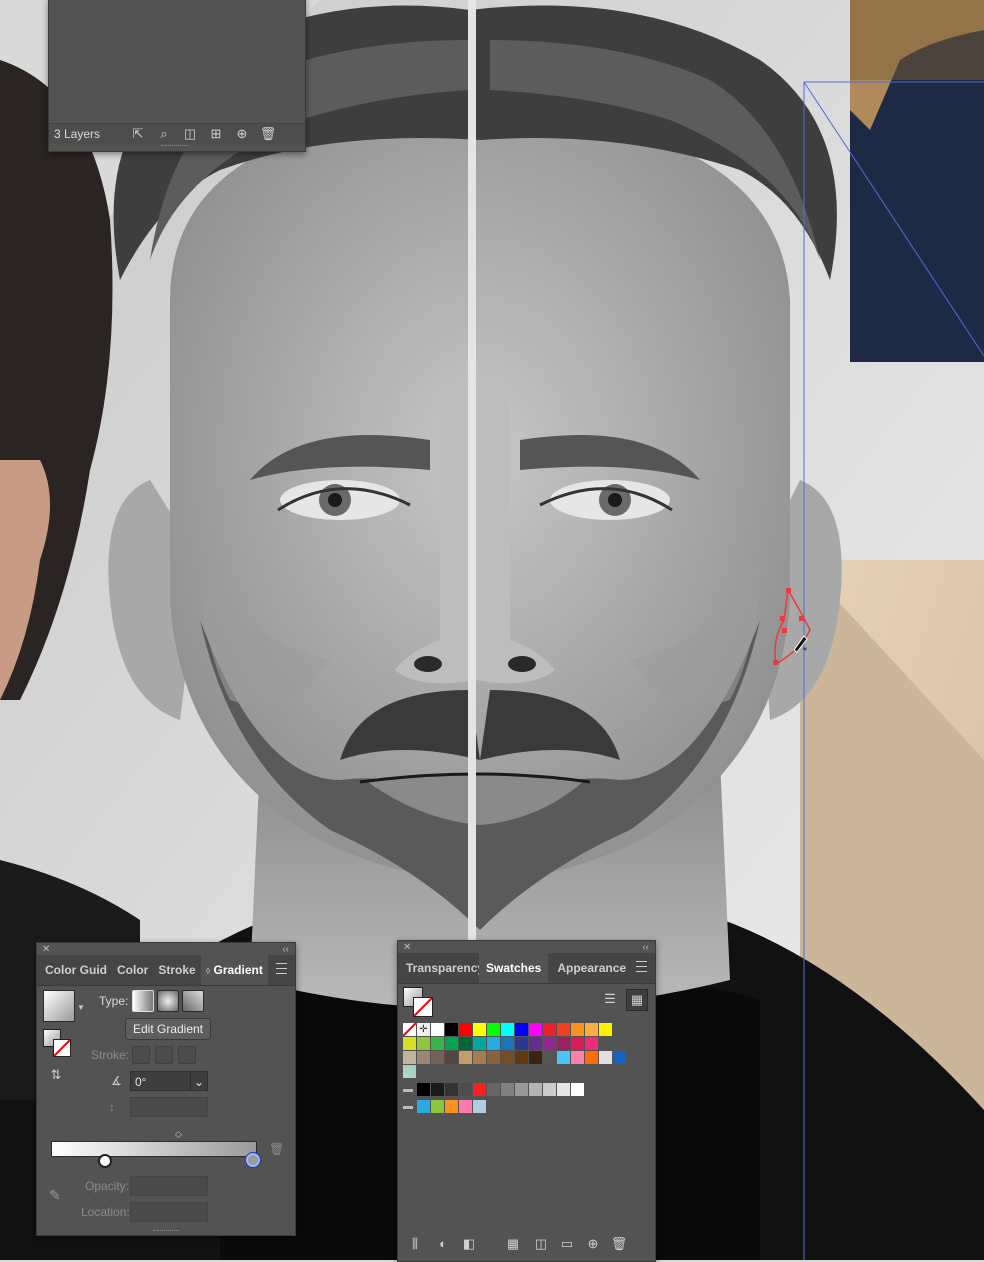  I want to click on edit-gradient-button: Edit Gradient, so click(168, 1029).